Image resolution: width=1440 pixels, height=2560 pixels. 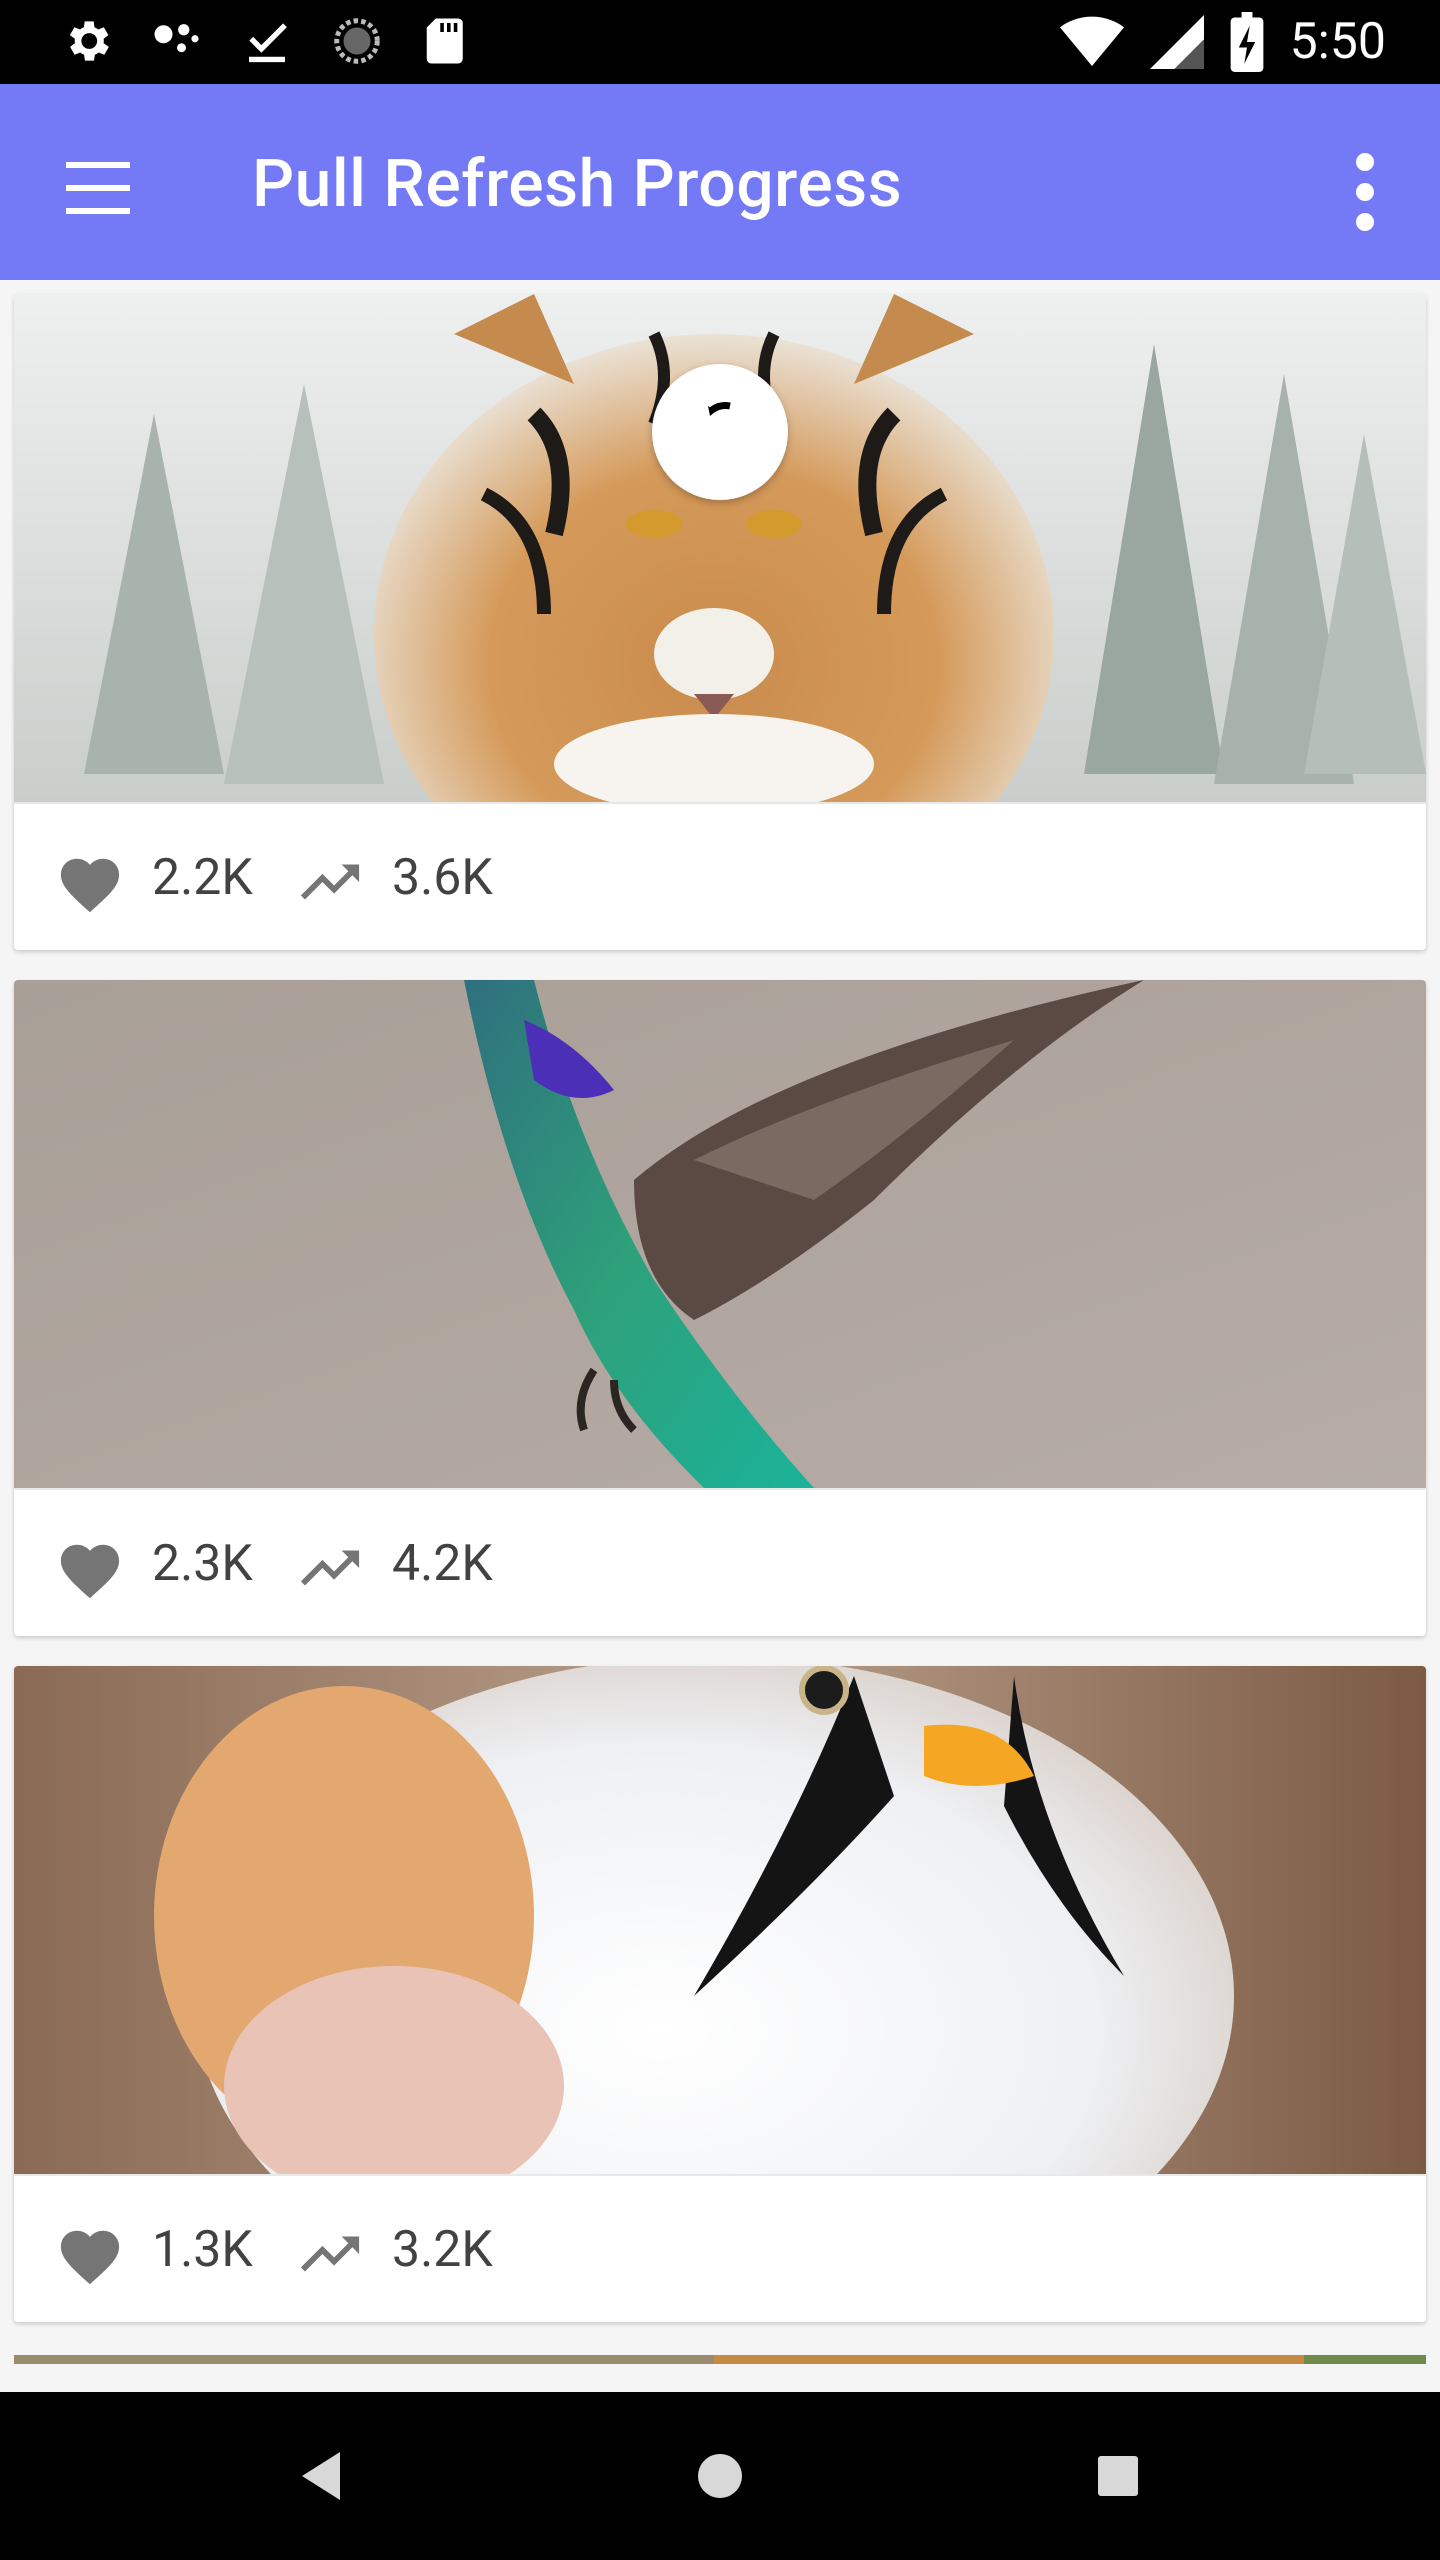 What do you see at coordinates (720, 1562) in the screenshot?
I see `card-footer: 2.3K 4.2K` at bounding box center [720, 1562].